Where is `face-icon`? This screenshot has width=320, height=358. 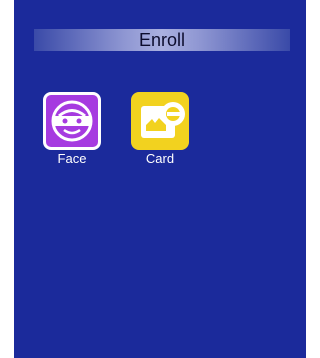
face-icon is located at coordinates (72, 121).